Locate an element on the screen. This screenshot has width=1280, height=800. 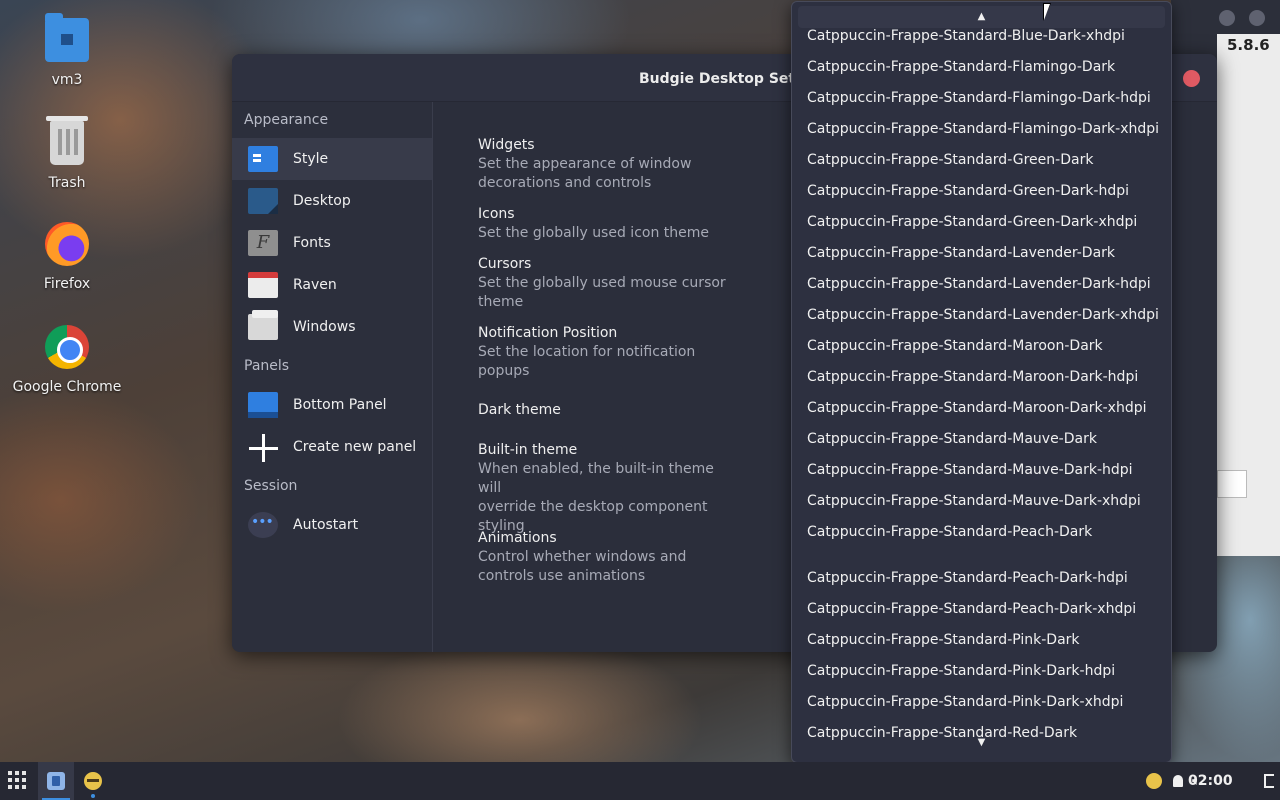
panel-icon is located at coordinates (263, 405).